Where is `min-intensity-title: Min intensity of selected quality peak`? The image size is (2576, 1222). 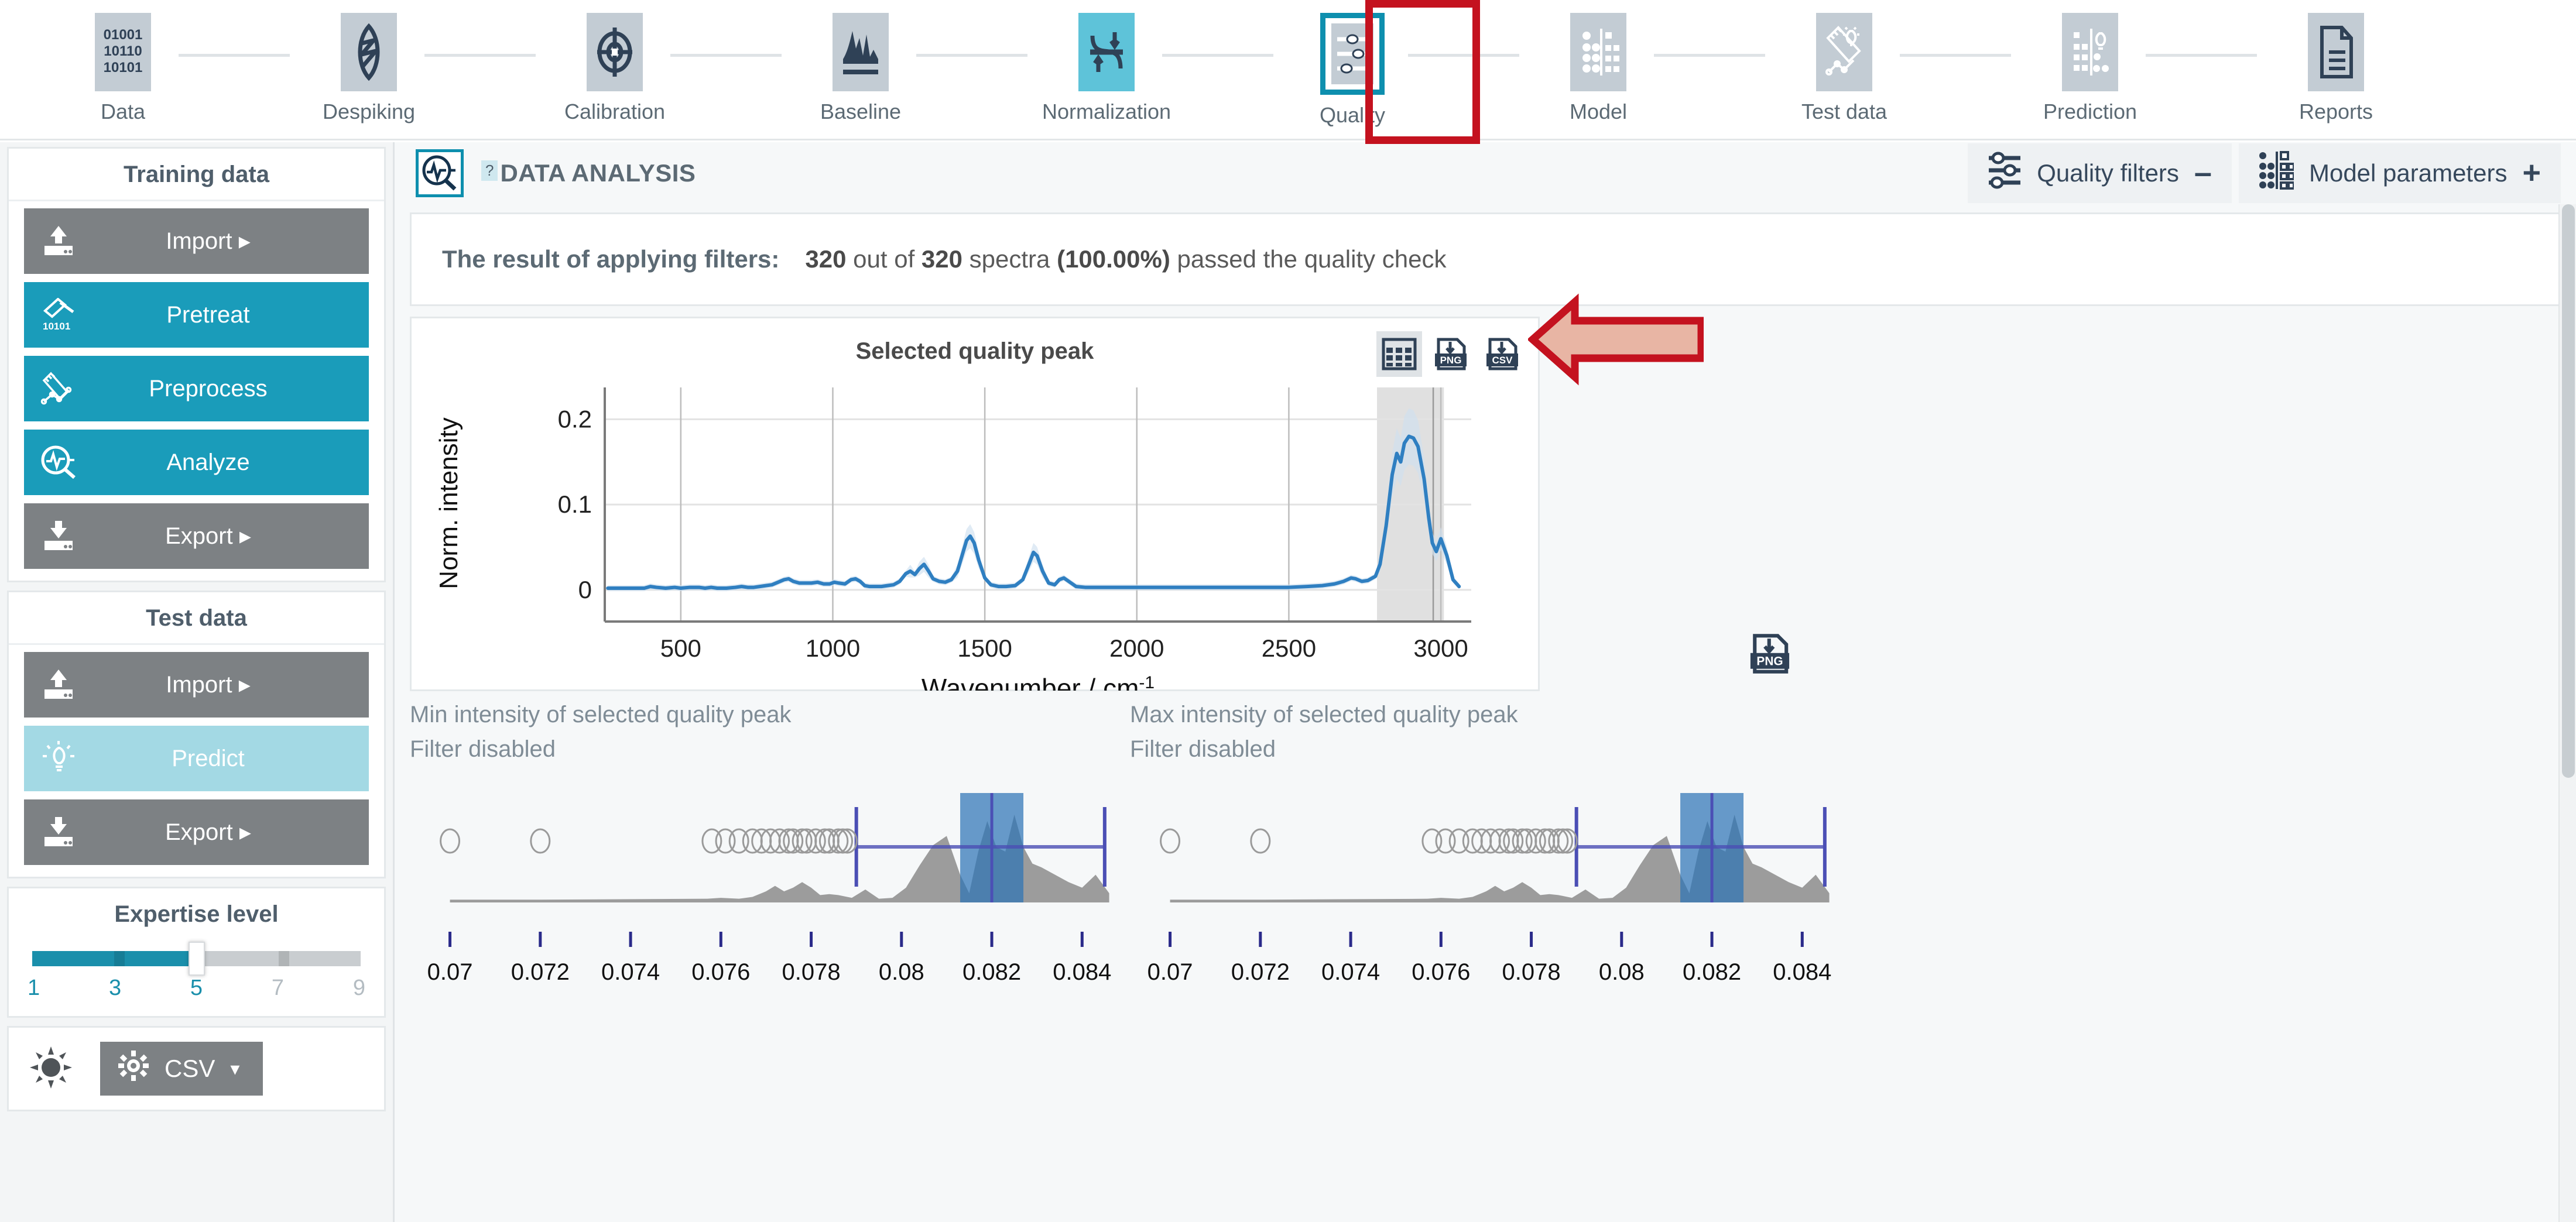
min-intensity-title: Min intensity of selected quality peak is located at coordinates (601, 715).